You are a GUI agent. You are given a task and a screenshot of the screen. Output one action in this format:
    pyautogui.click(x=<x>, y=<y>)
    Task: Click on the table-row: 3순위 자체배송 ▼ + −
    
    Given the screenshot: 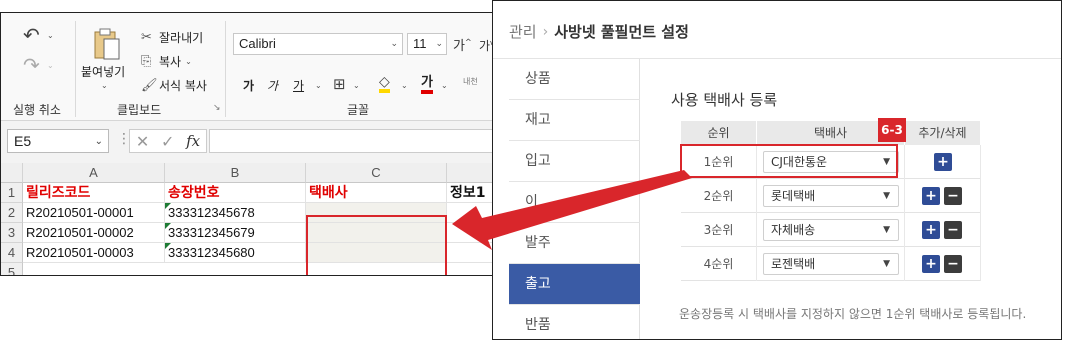 What is the action you would take?
    pyautogui.click(x=831, y=230)
    